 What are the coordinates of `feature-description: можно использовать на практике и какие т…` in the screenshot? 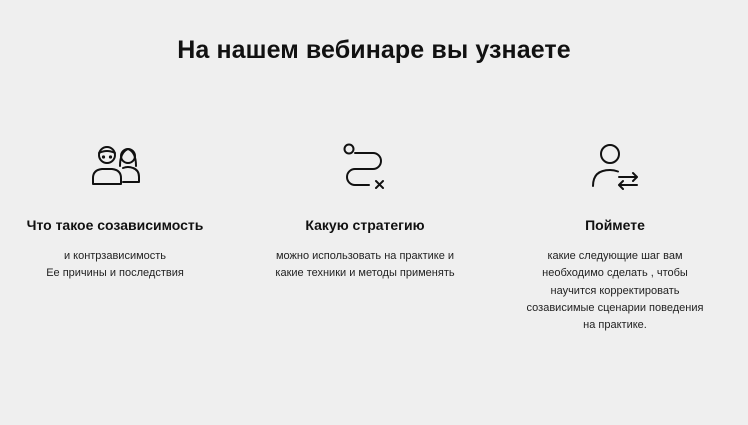 It's located at (365, 265).